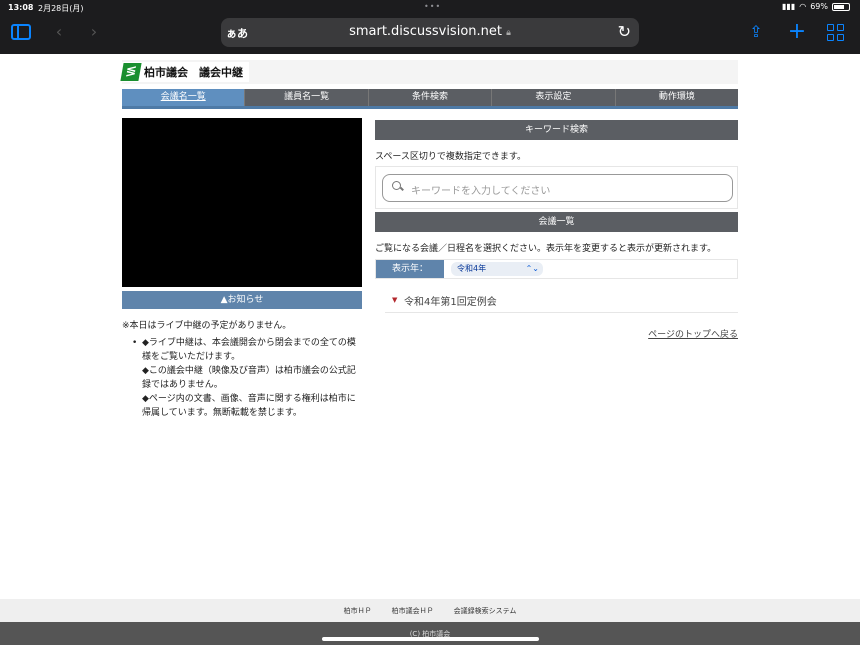 This screenshot has height=645, width=860. I want to click on multitask-dots-icon: •••, so click(432, 6).